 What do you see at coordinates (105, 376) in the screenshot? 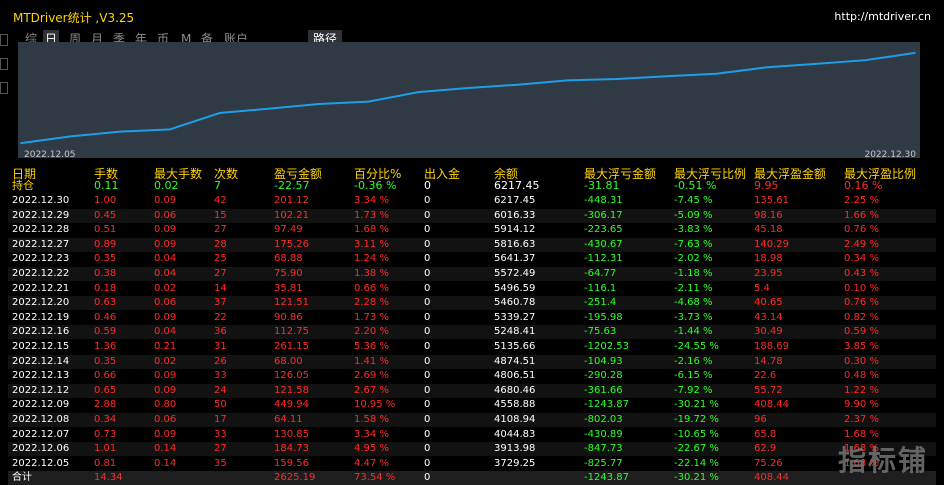
I see `cell-lots: 0.66` at bounding box center [105, 376].